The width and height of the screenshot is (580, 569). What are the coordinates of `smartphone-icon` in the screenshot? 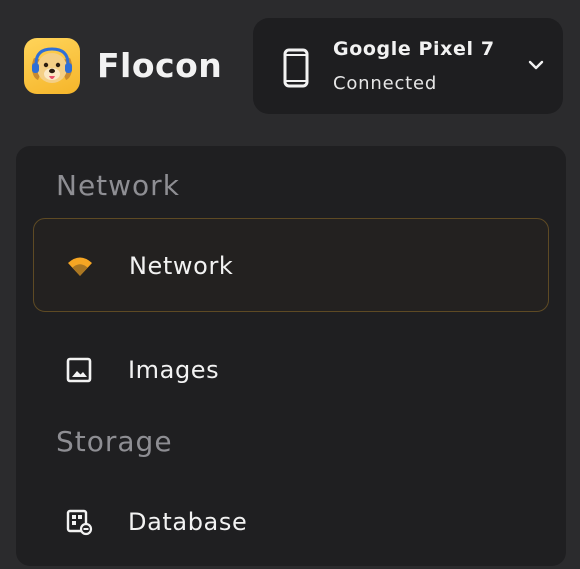 It's located at (296, 70).